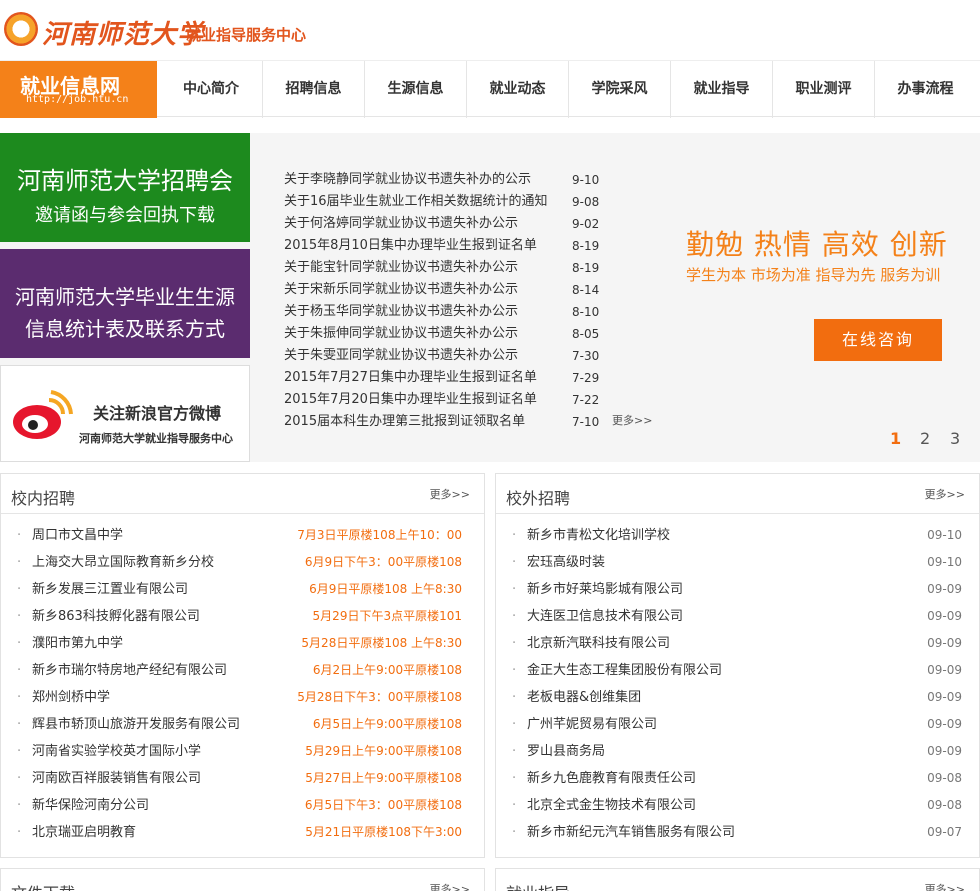  What do you see at coordinates (123, 562) in the screenshot?
I see `company-name: 上海交大昂立国际教育新乡分校` at bounding box center [123, 562].